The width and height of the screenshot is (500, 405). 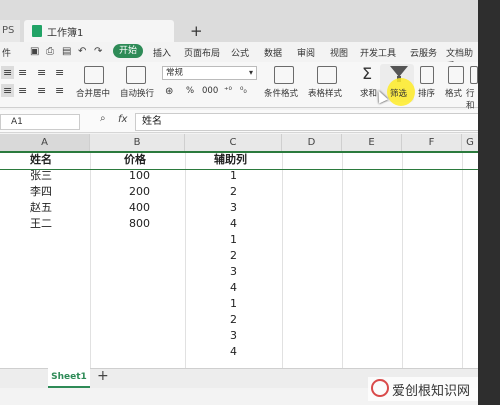 What do you see at coordinates (139, 208) in the screenshot?
I see `price-cell: 400` at bounding box center [139, 208].